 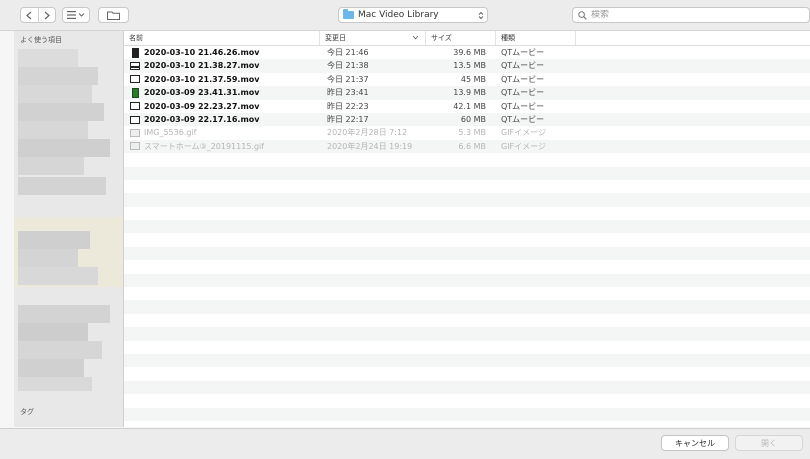 What do you see at coordinates (29, 15) in the screenshot?
I see `back-button` at bounding box center [29, 15].